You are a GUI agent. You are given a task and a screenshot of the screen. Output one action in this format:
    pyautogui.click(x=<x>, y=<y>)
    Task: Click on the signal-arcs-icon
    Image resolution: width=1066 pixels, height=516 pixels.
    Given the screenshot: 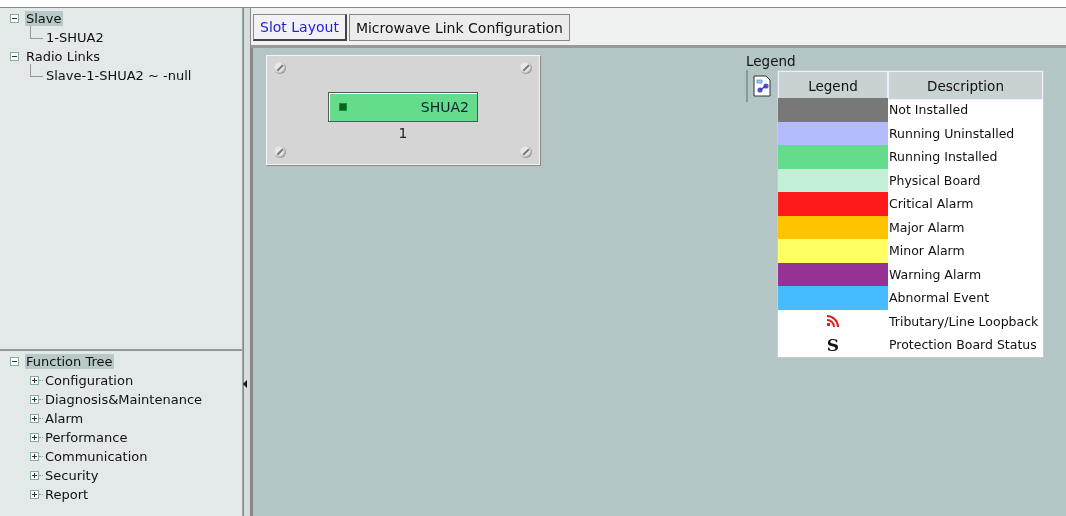 What is the action you would take?
    pyautogui.click(x=833, y=321)
    